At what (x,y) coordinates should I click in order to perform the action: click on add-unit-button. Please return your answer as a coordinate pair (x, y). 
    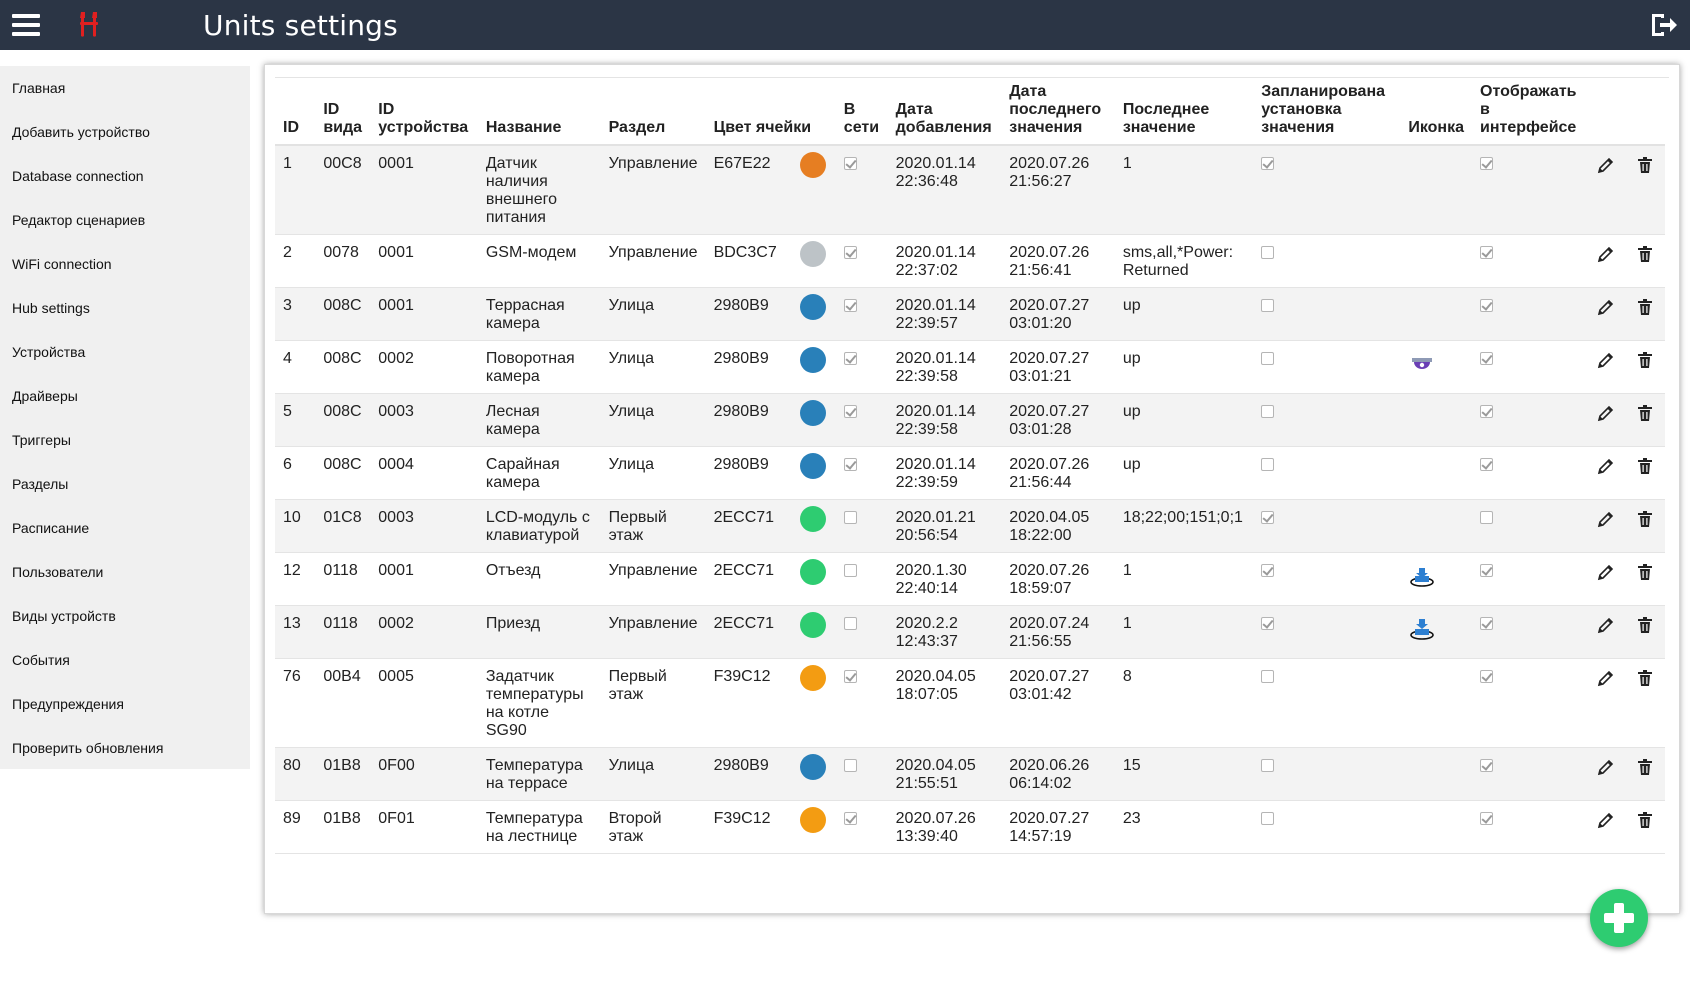
    Looking at the image, I should click on (1619, 918).